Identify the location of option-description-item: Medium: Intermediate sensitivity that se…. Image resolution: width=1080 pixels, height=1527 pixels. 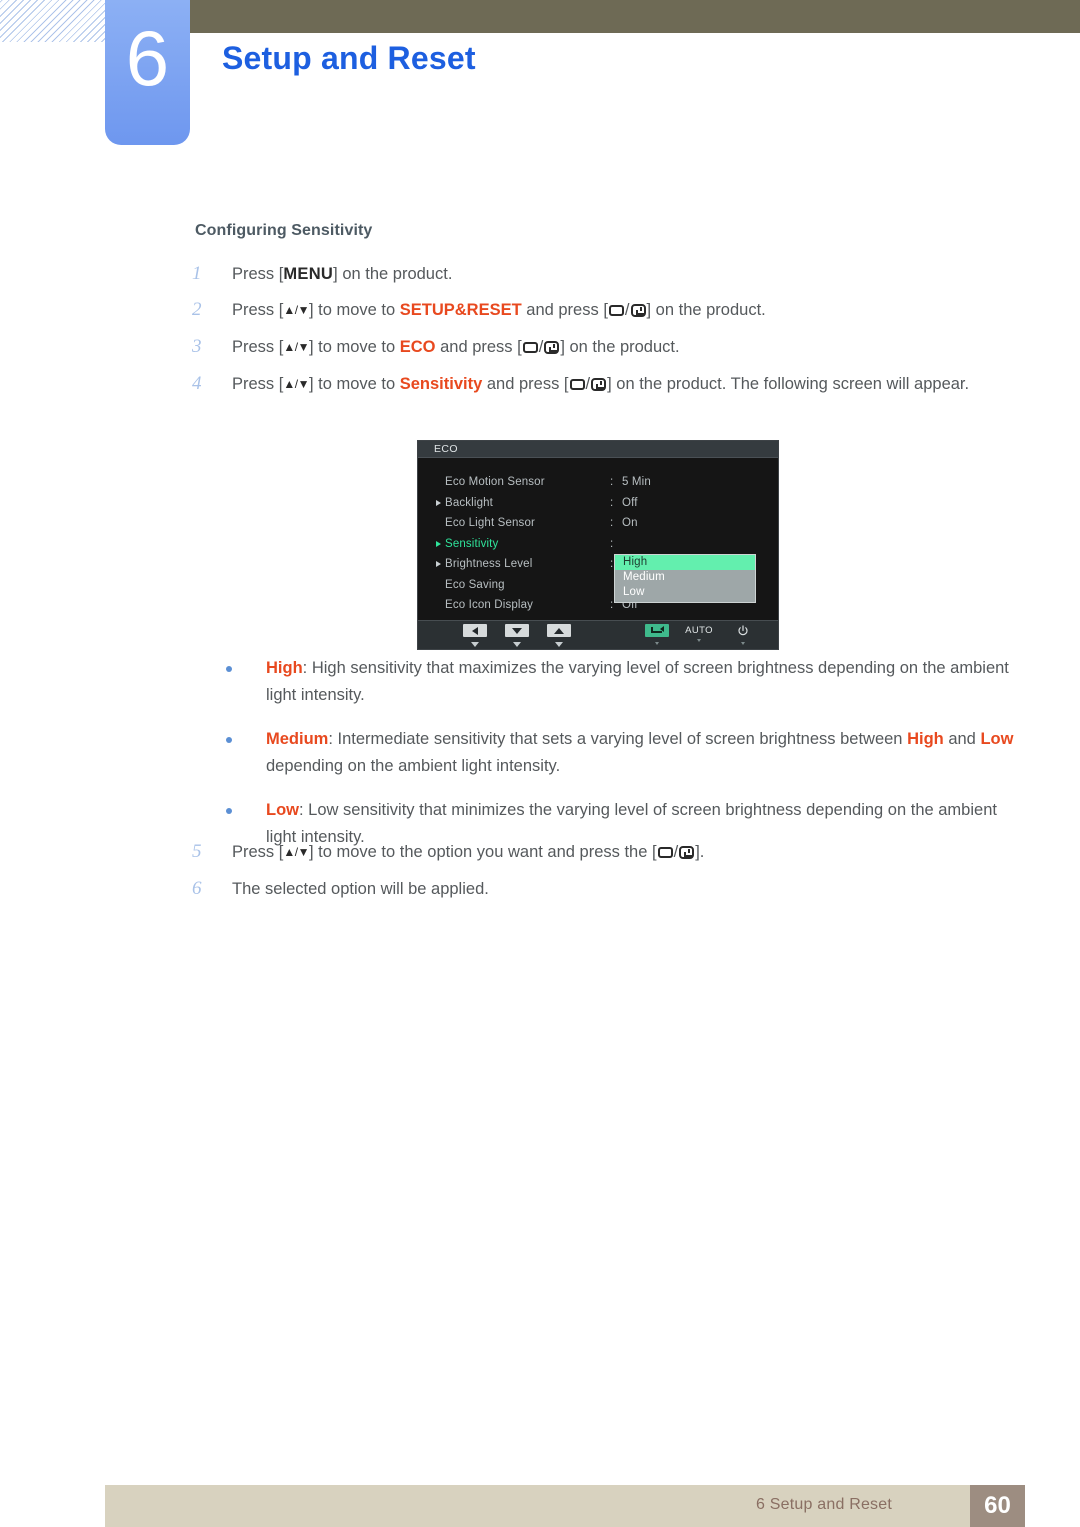
(624, 753).